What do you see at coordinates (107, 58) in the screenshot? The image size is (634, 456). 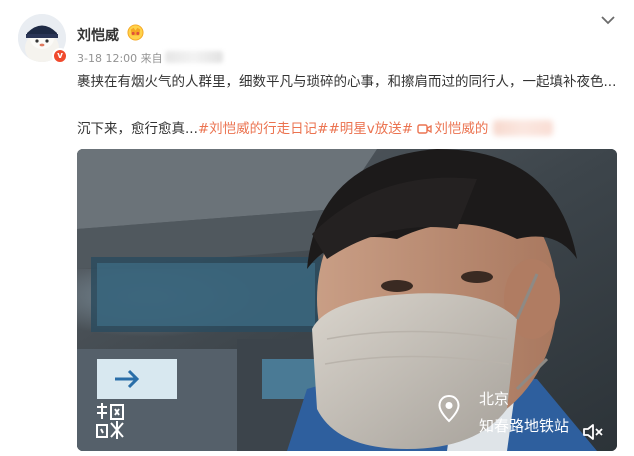 I see `post-date: 3-18 12:00` at bounding box center [107, 58].